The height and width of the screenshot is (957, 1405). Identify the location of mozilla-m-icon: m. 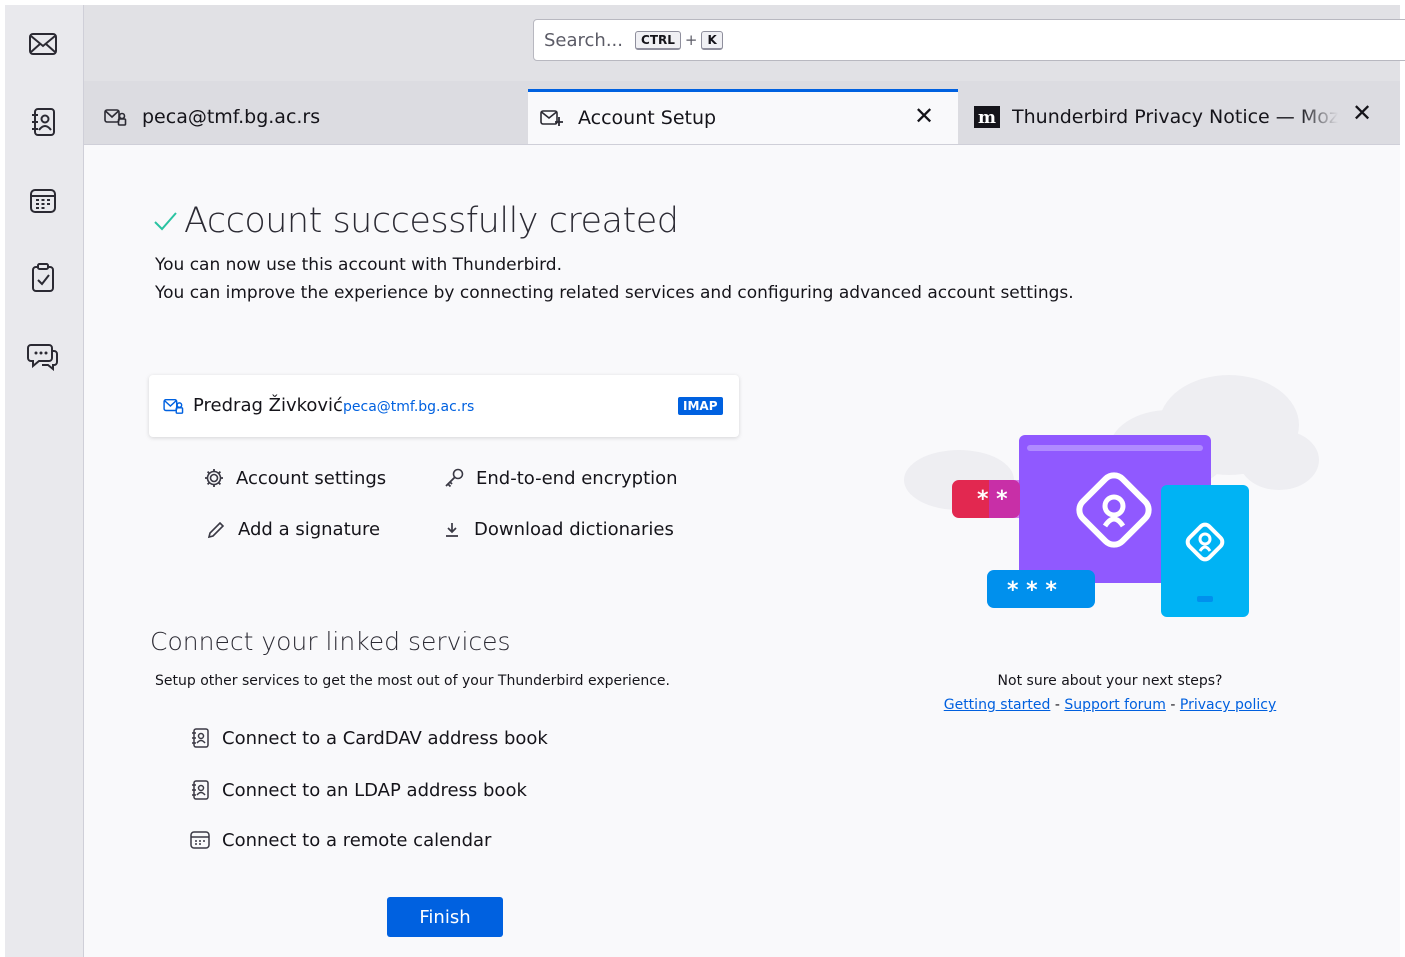
(987, 116).